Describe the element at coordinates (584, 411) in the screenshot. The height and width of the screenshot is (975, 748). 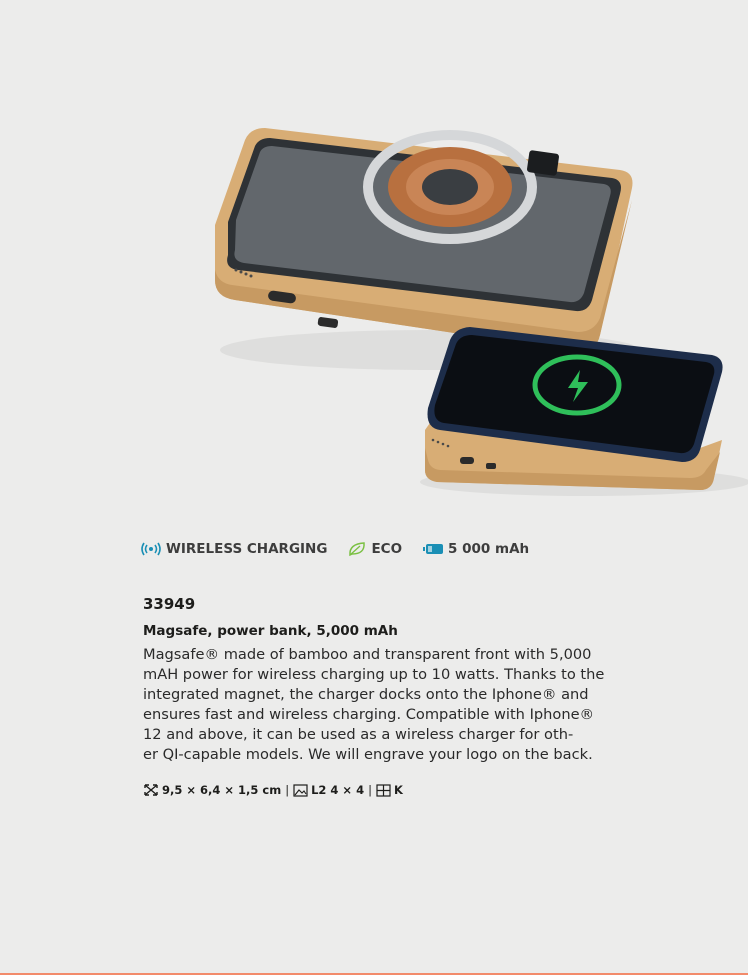
I see `phone-on-charger-image` at that location.